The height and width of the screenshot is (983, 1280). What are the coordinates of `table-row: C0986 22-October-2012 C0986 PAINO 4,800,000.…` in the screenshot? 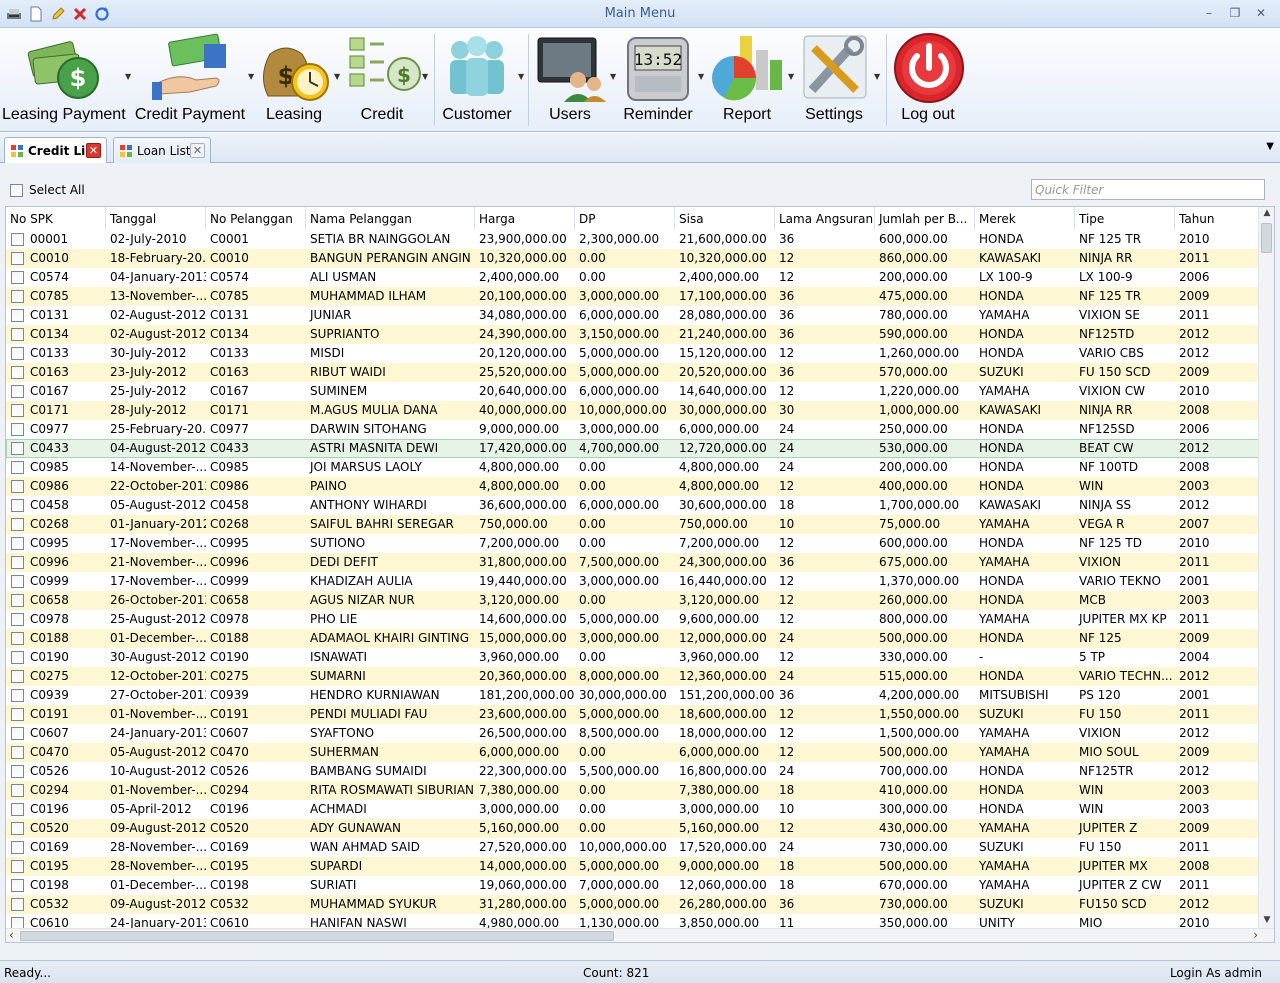 It's located at (632, 486).